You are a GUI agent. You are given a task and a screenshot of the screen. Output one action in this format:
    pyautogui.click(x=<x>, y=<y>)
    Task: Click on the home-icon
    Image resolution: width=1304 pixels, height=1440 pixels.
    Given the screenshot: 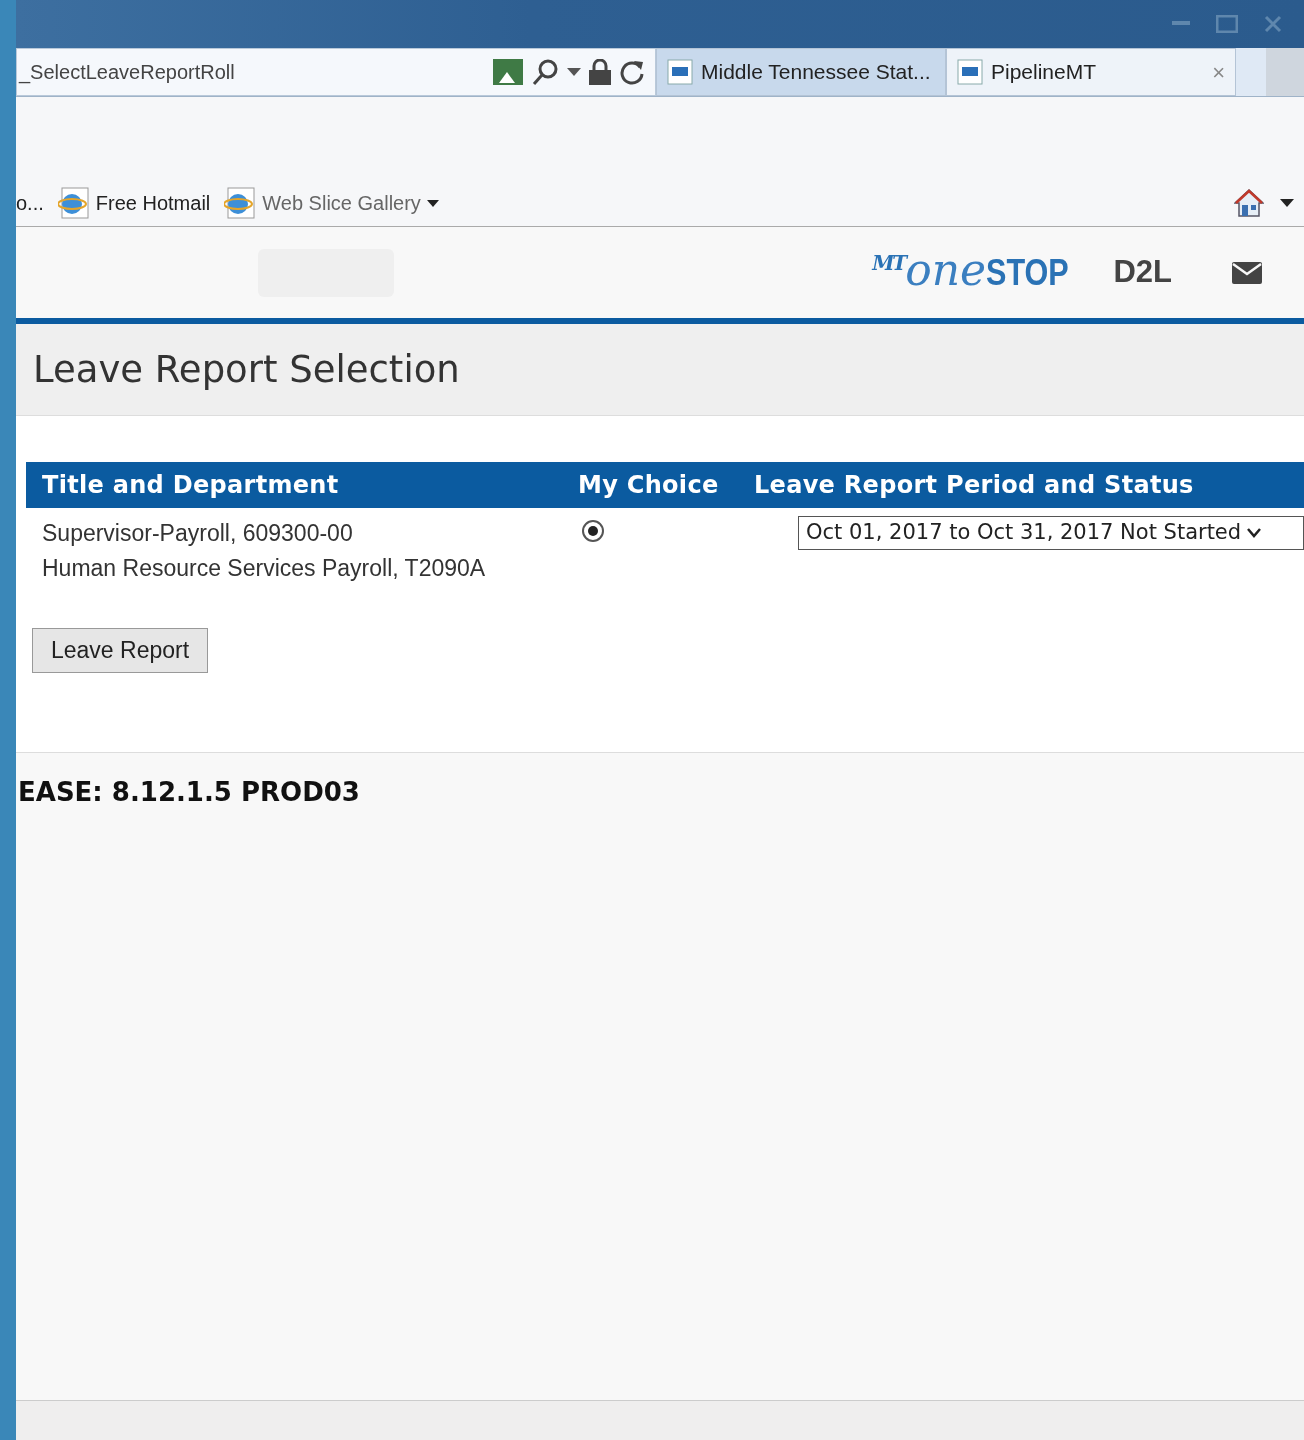 What is the action you would take?
    pyautogui.click(x=1249, y=203)
    